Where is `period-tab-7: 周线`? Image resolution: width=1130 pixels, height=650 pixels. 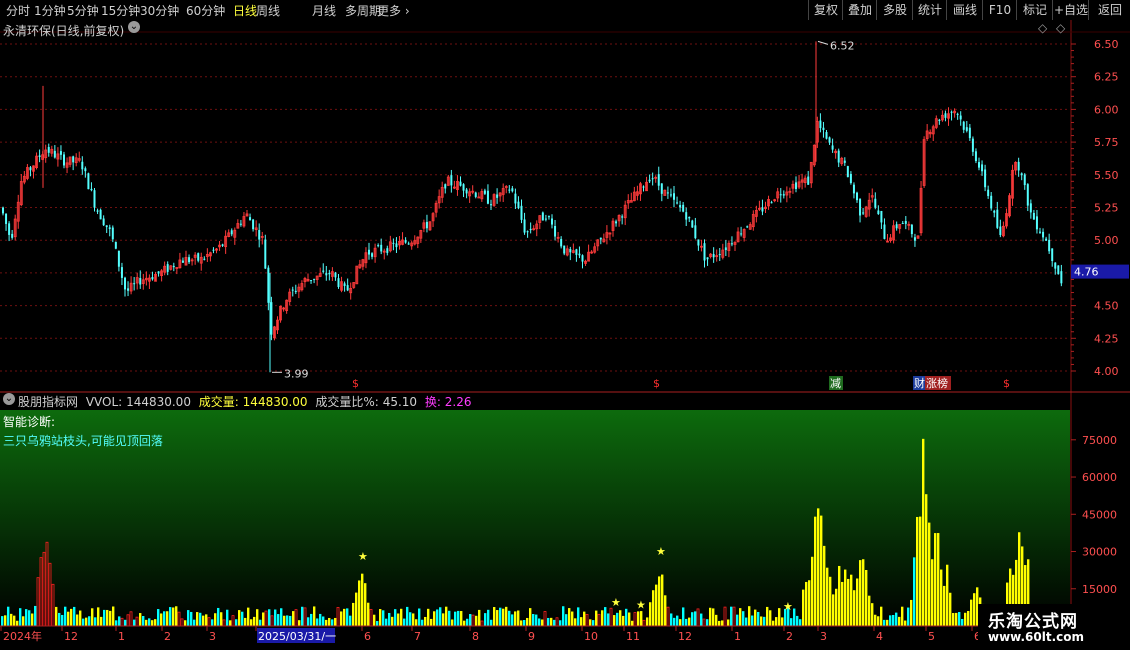 period-tab-7: 周线 is located at coordinates (268, 10).